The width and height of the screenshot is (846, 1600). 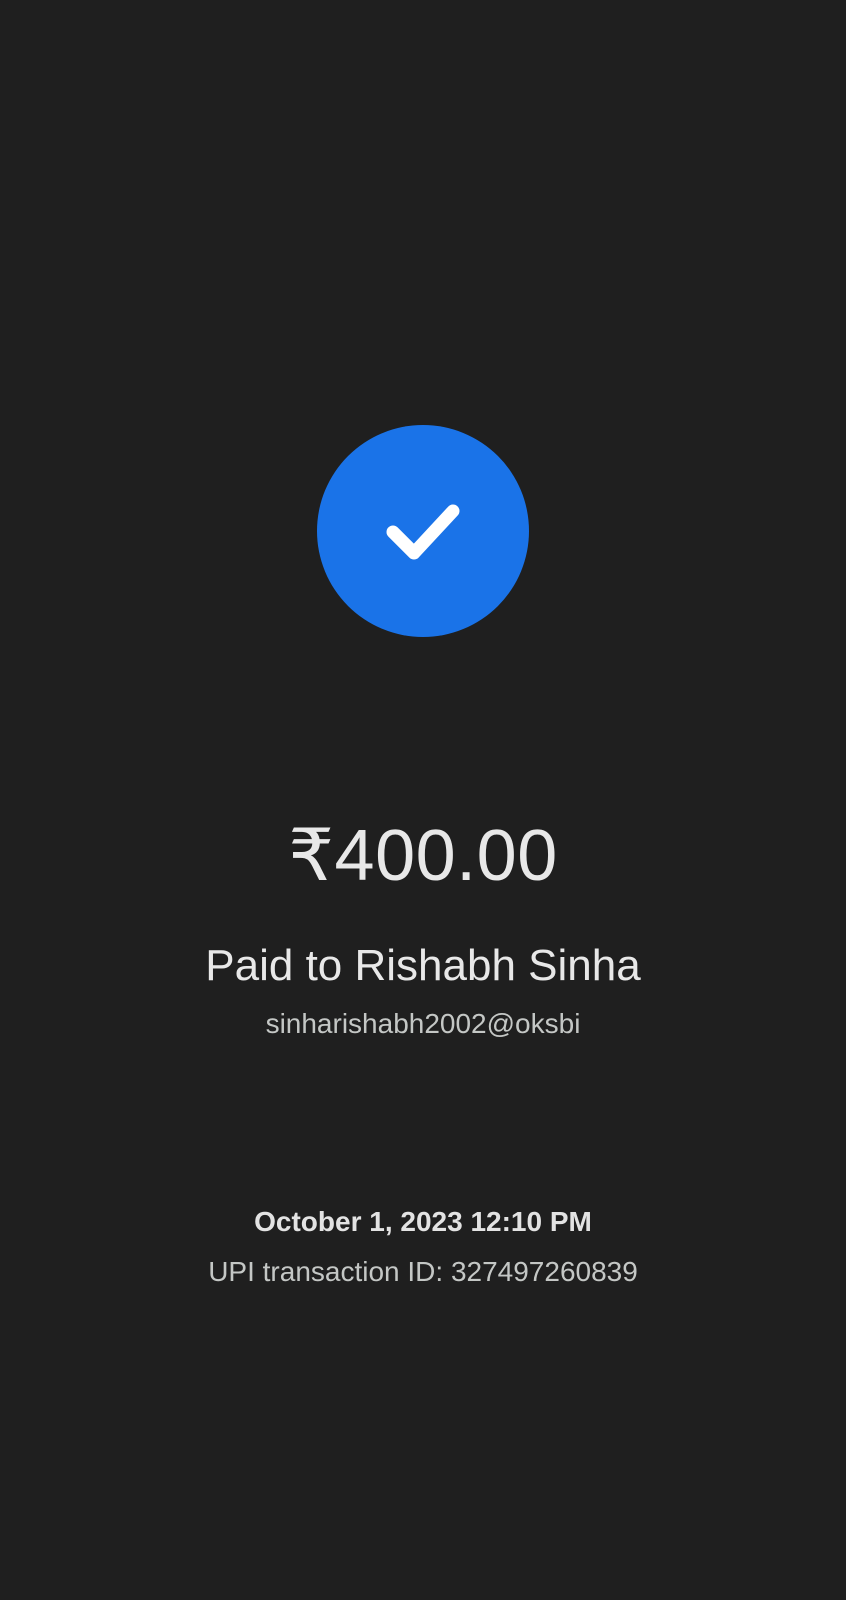 I want to click on payee-upi-id: sinharishabh2002@oksbi, so click(x=423, y=1023).